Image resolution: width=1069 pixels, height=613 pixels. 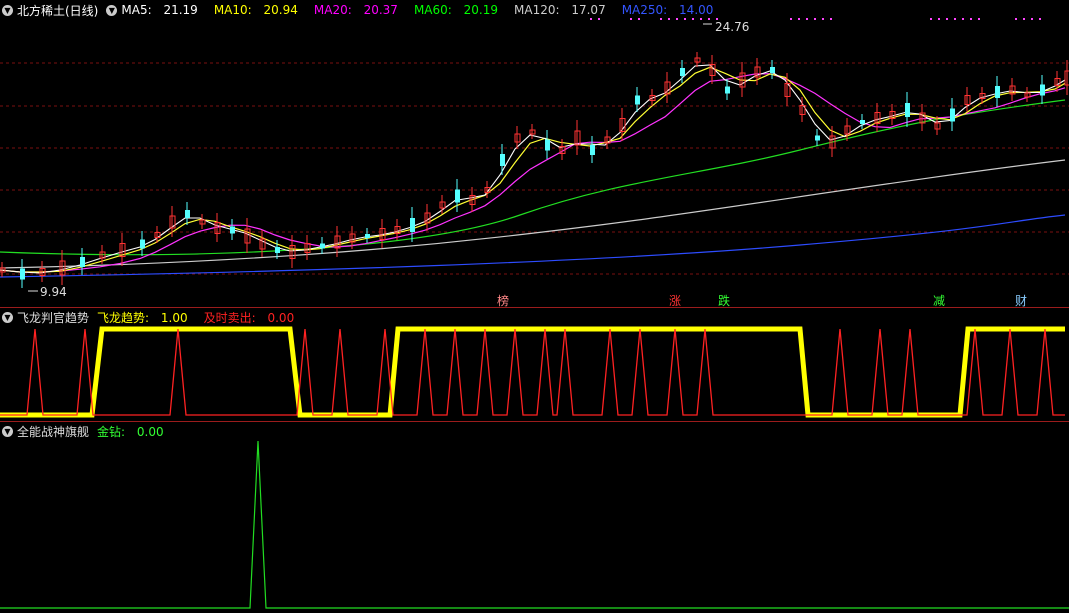 What do you see at coordinates (455, 10) in the screenshot?
I see `ma60-label: MA60: 20.19` at bounding box center [455, 10].